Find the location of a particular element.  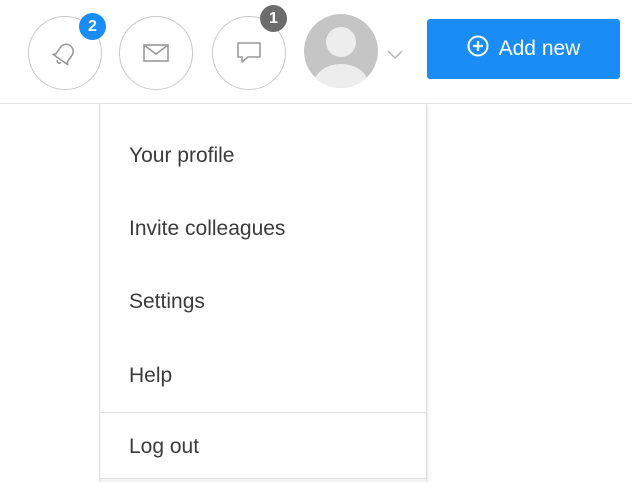

menu-bottom-edge is located at coordinates (263, 480).